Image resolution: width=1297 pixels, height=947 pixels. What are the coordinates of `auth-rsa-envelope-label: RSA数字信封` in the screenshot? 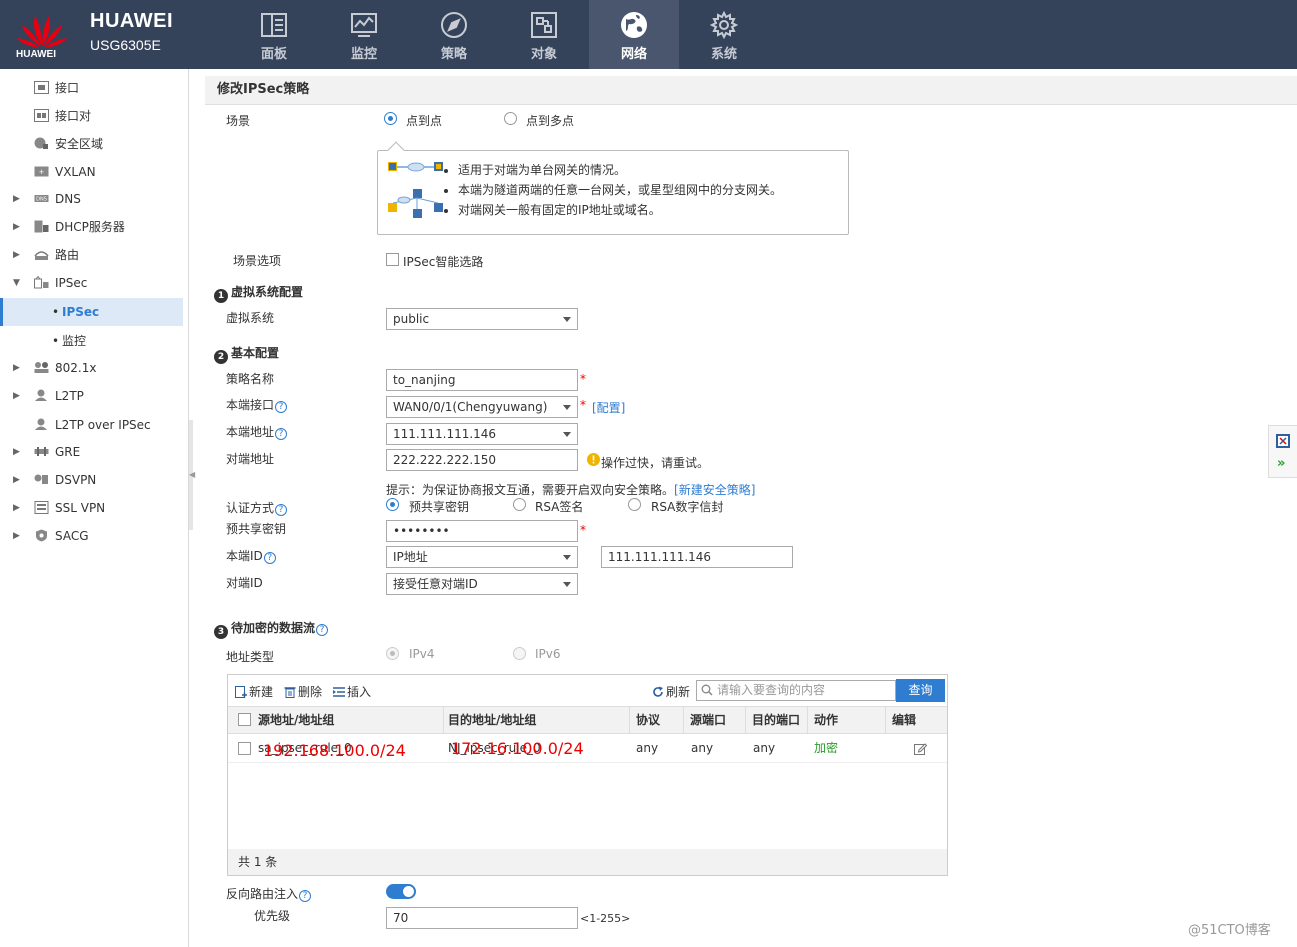 It's located at (687, 507).